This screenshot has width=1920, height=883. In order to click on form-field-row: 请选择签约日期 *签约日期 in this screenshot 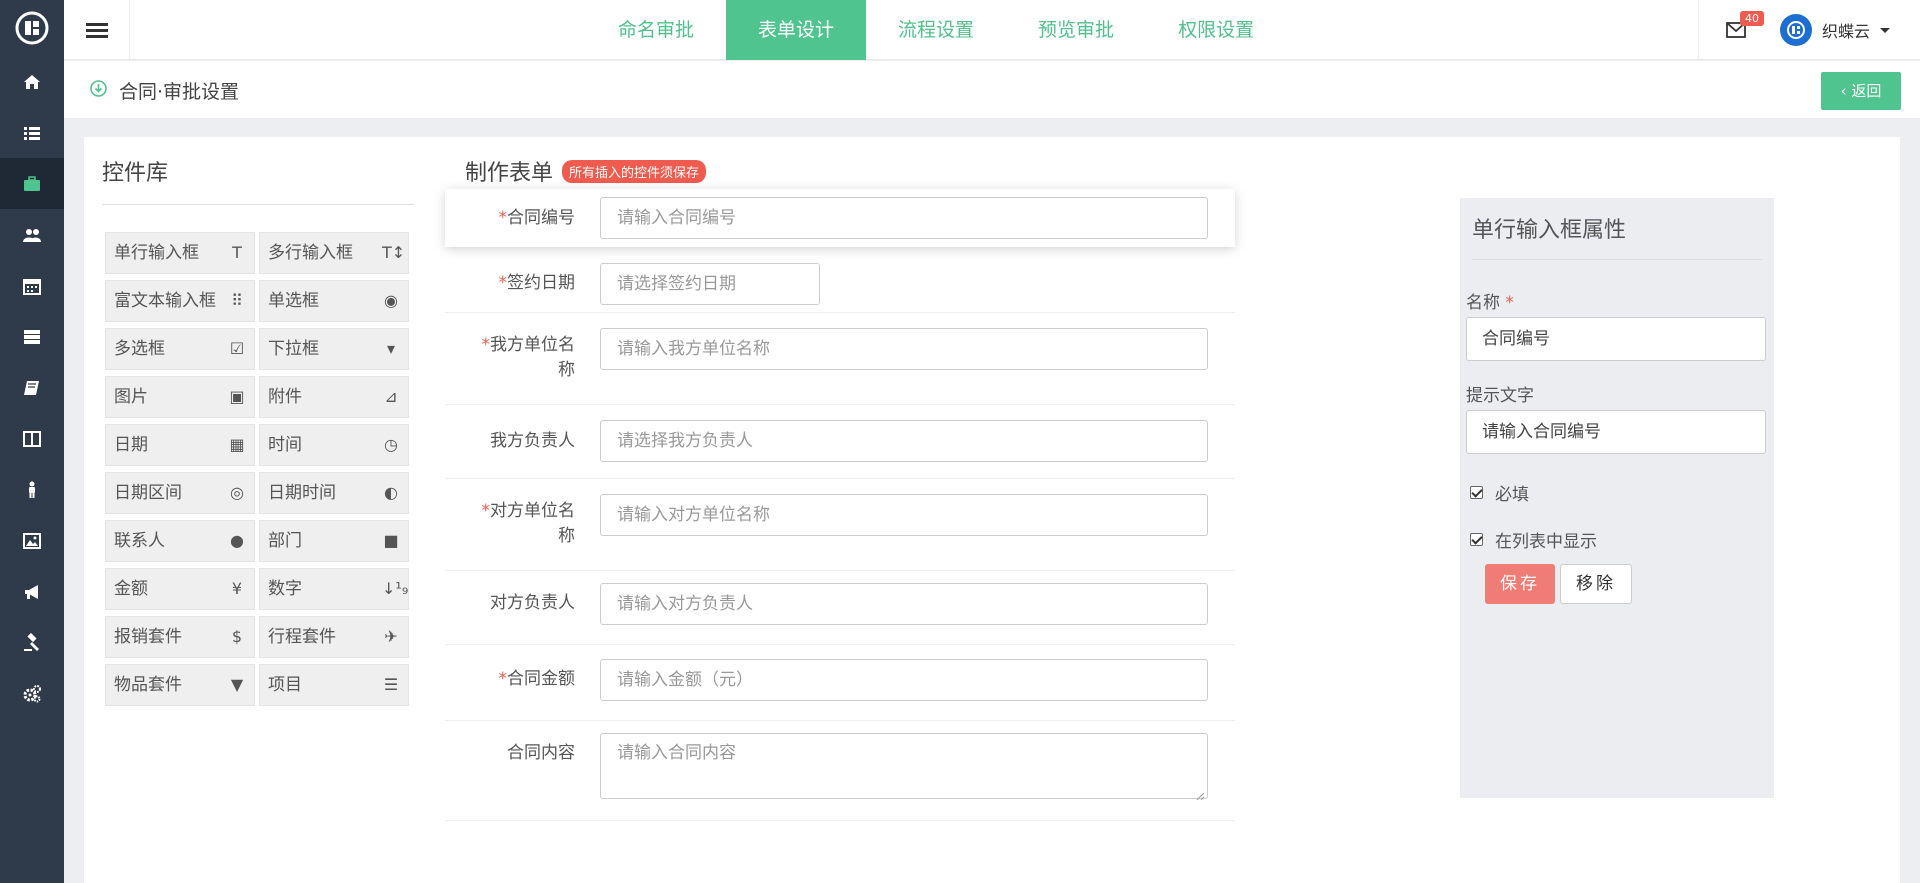, I will do `click(840, 282)`.